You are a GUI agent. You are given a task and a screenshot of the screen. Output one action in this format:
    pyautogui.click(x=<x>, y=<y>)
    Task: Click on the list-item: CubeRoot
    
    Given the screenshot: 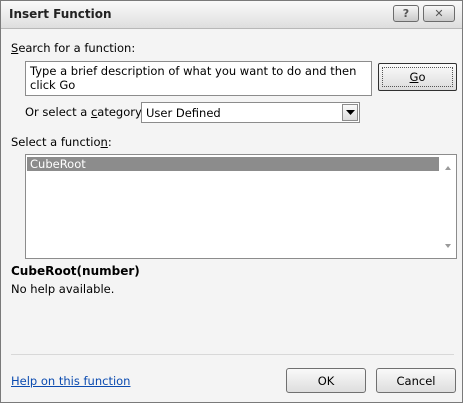 What is the action you would take?
    pyautogui.click(x=233, y=164)
    